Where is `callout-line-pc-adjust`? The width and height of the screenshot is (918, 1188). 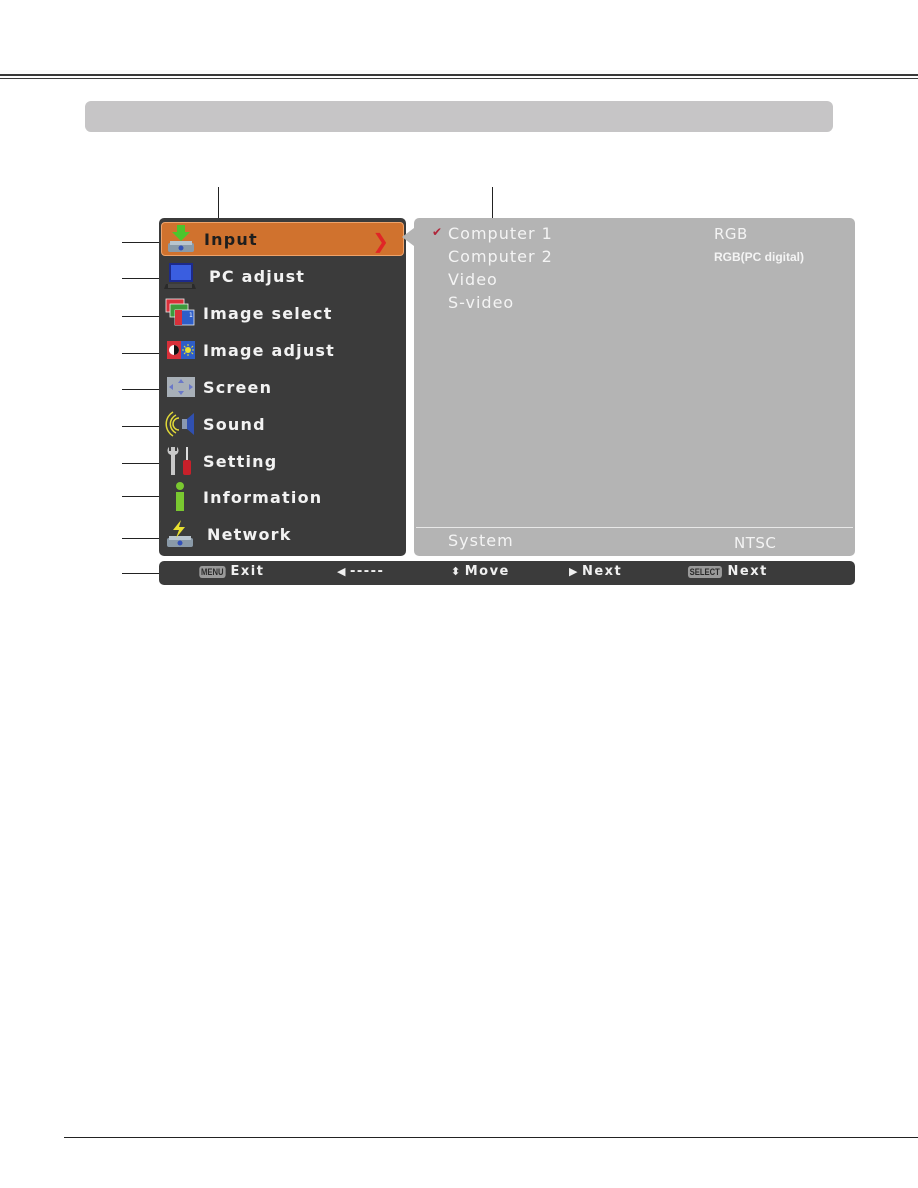 callout-line-pc-adjust is located at coordinates (142, 278).